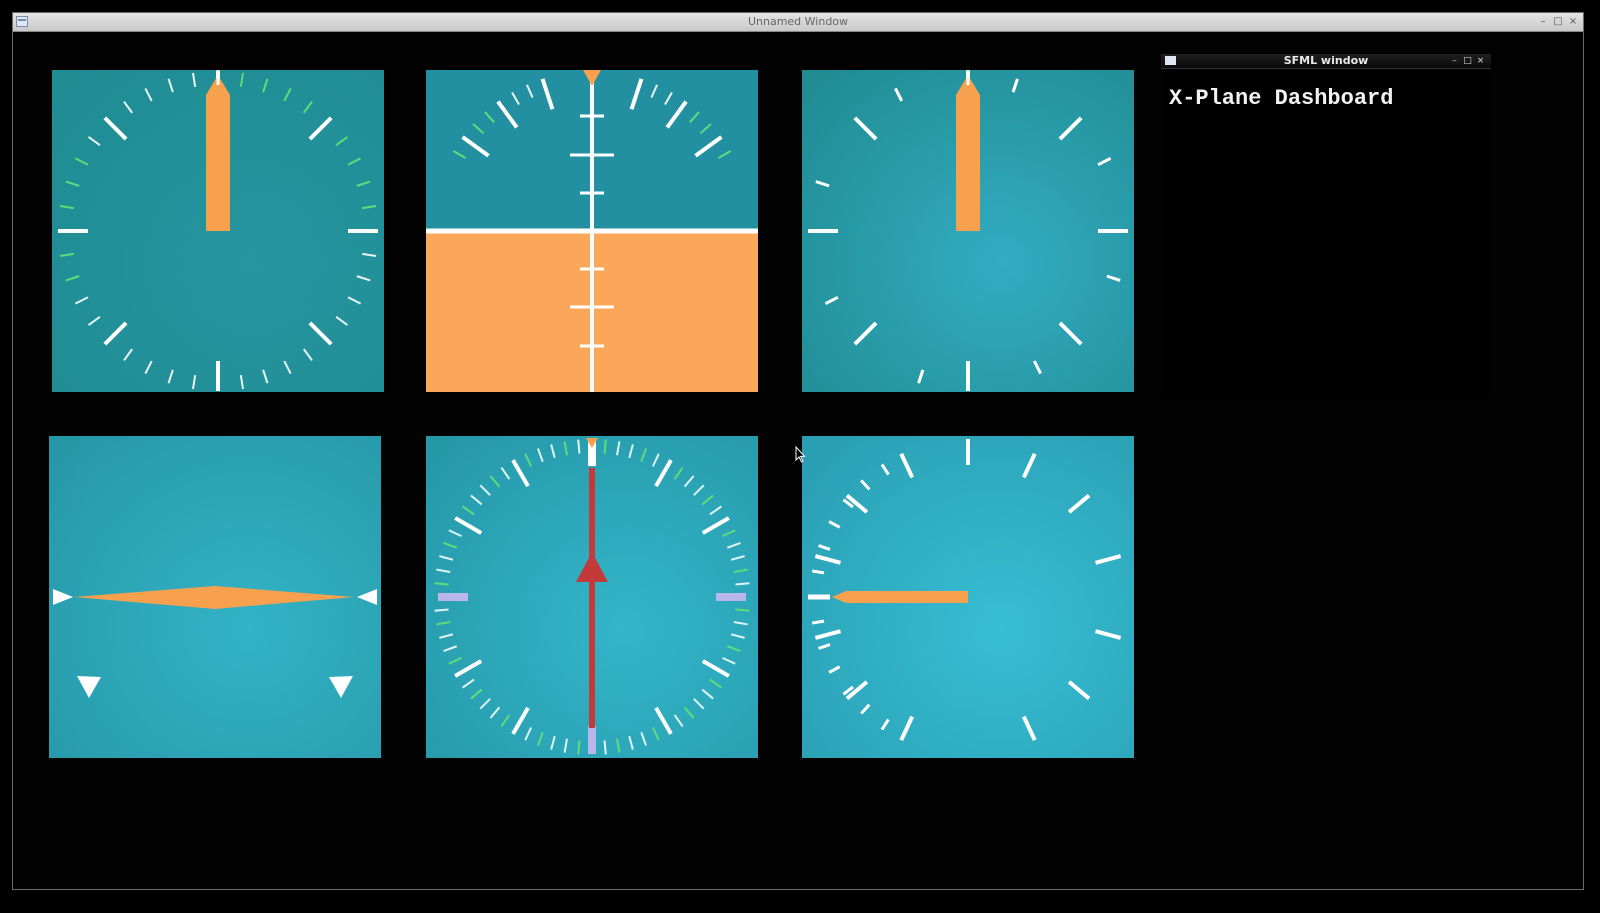 The width and height of the screenshot is (1600, 913). What do you see at coordinates (1543, 22) in the screenshot?
I see `minimize-button: –` at bounding box center [1543, 22].